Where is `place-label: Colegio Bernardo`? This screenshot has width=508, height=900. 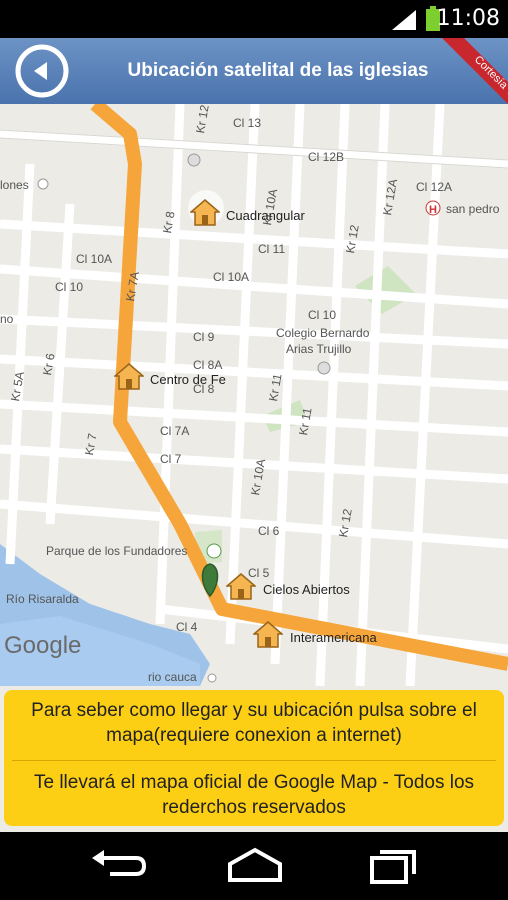
place-label: Colegio Bernardo is located at coordinates (323, 333).